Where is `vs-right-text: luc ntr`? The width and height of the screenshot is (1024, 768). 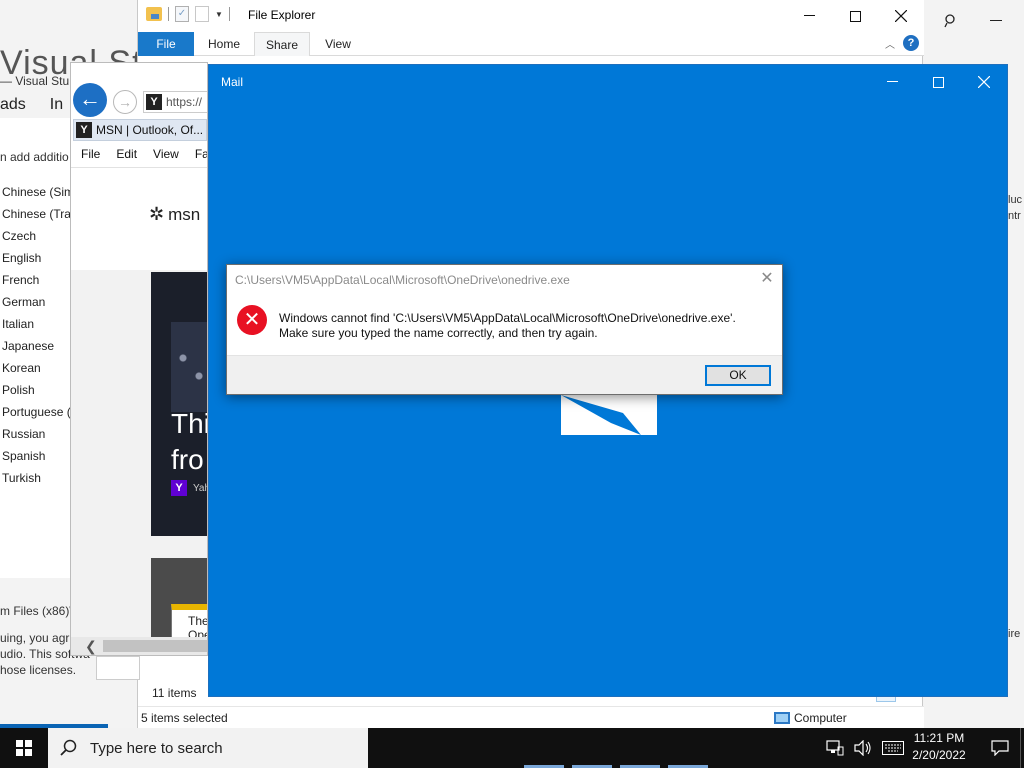
vs-right-text: luc ntr is located at coordinates (1016, 208).